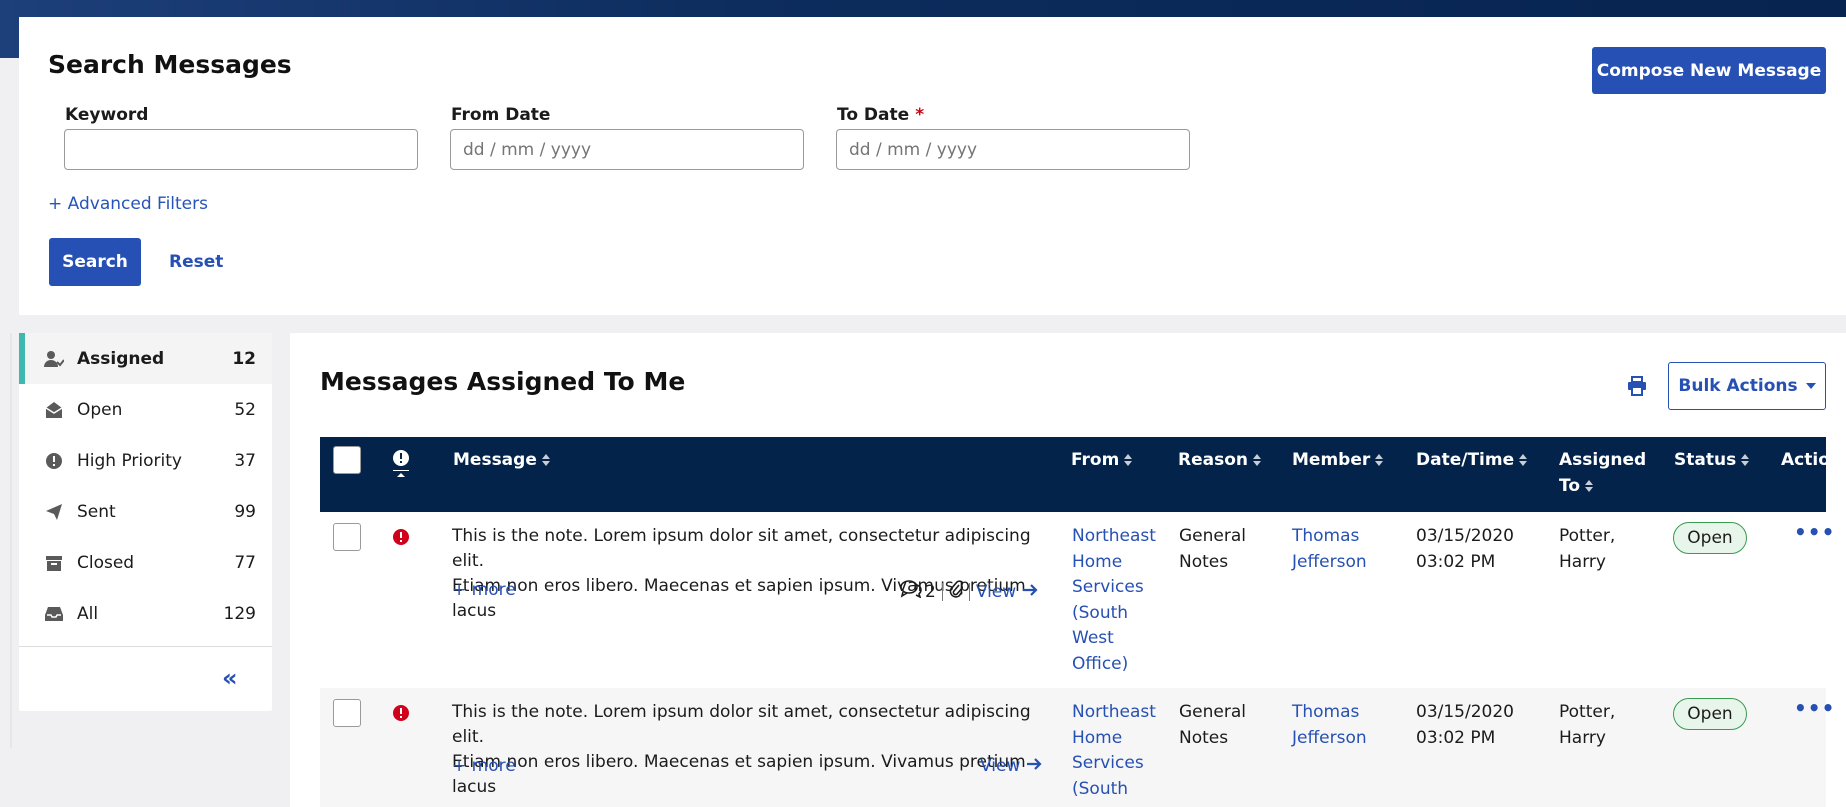 The width and height of the screenshot is (1846, 807). What do you see at coordinates (129, 460) in the screenshot?
I see `sidebar-item-label: High Priority` at bounding box center [129, 460].